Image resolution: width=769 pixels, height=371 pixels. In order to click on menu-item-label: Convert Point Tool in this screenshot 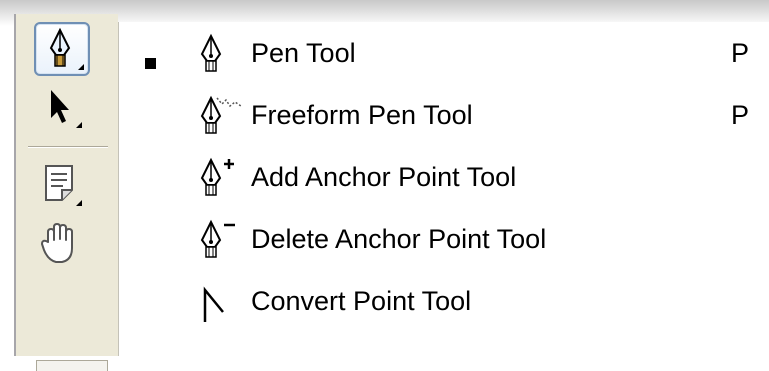, I will do `click(361, 301)`.